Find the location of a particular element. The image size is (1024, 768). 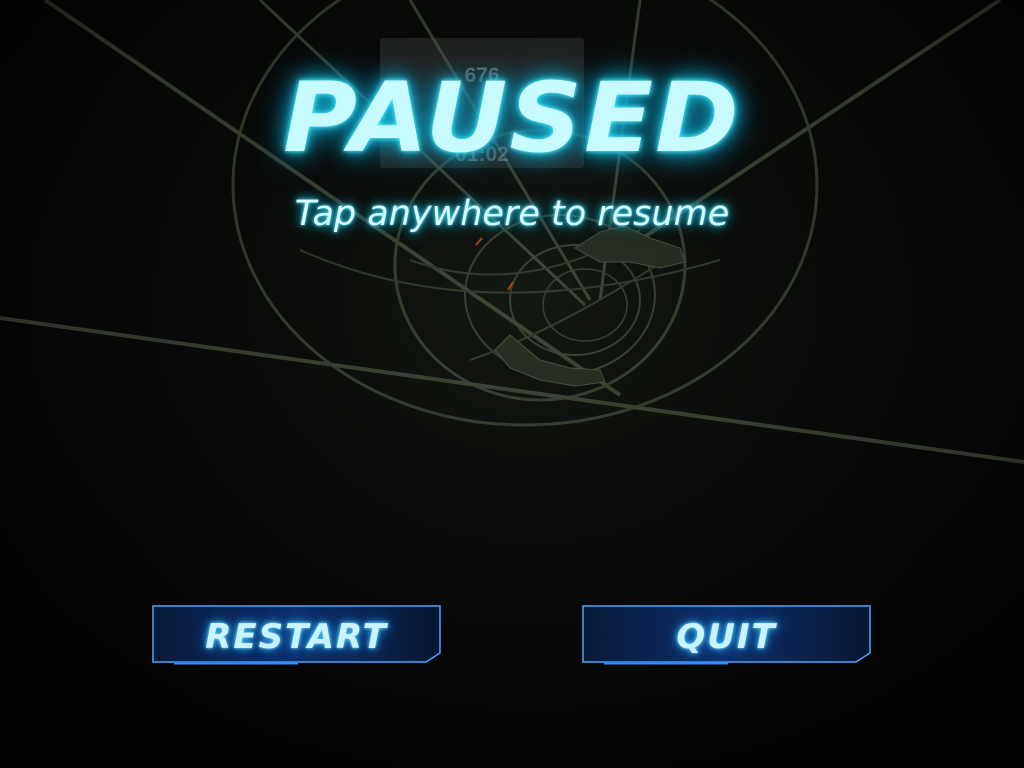

quit-button-label: QUIT is located at coordinates (726, 637).